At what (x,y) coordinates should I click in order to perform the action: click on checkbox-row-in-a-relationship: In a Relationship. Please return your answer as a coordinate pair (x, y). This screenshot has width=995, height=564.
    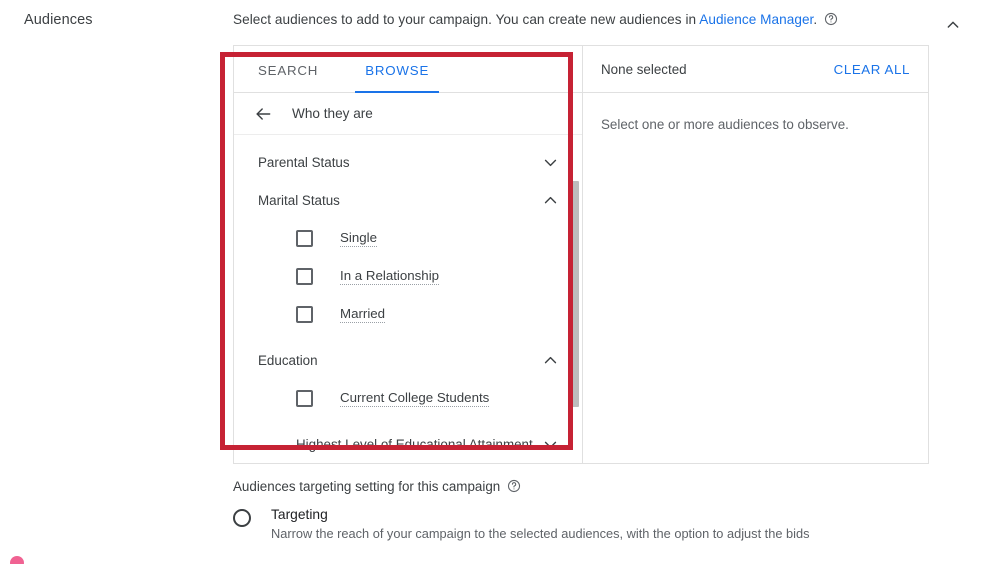
    Looking at the image, I should click on (408, 276).